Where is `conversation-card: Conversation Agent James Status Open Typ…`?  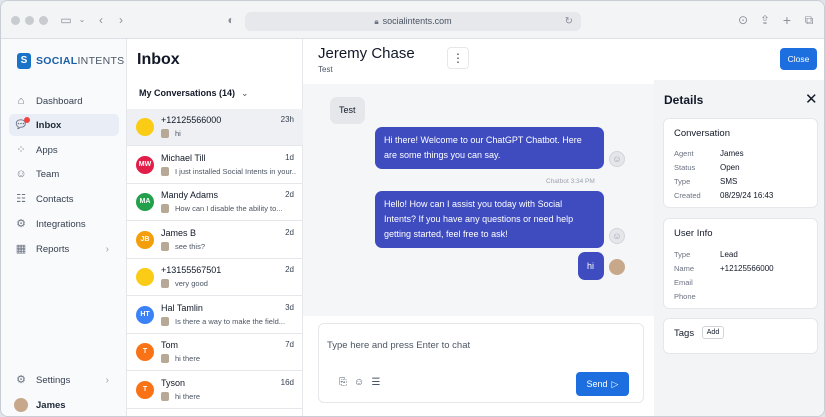 conversation-card: Conversation Agent James Status Open Typ… is located at coordinates (740, 163).